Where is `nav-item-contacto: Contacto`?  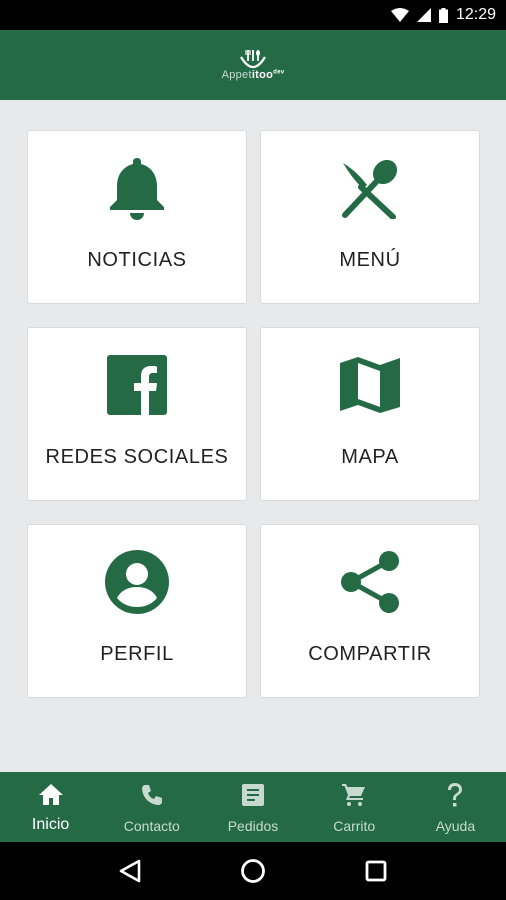
nav-item-contacto: Contacto is located at coordinates (151, 807).